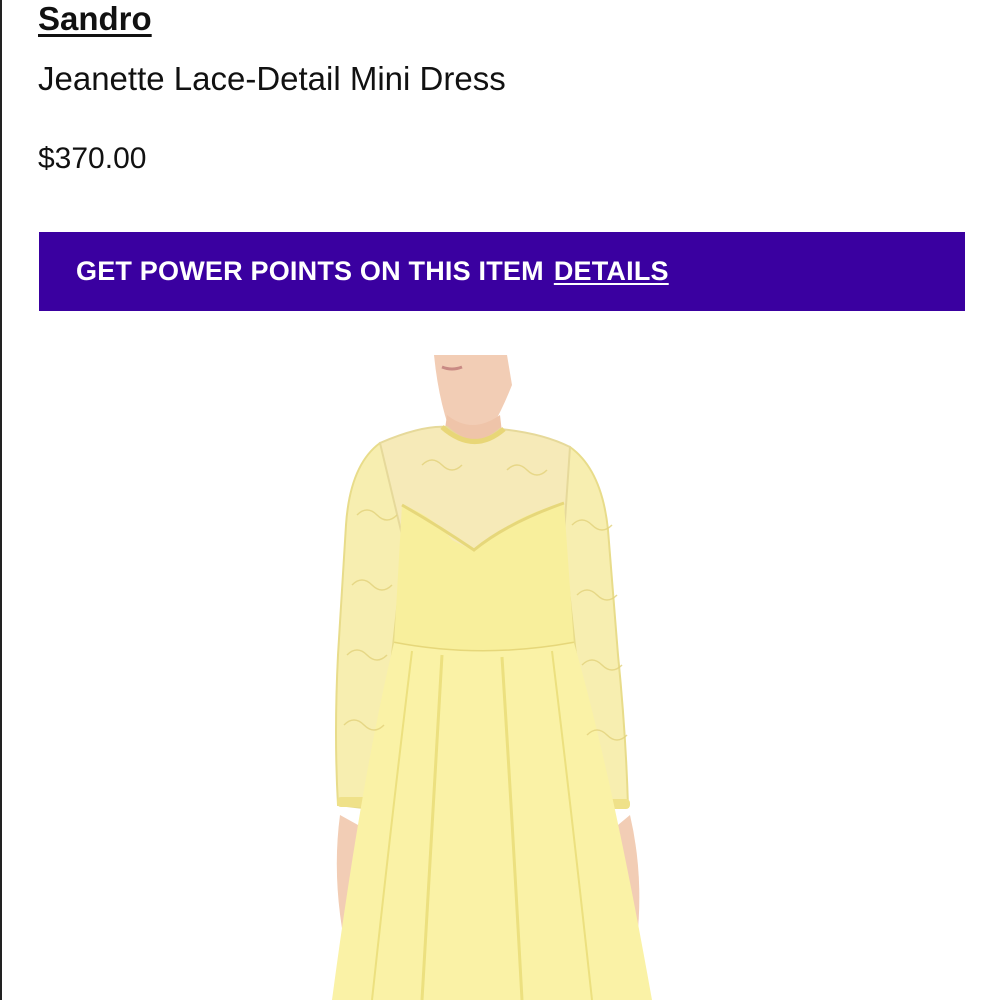 This screenshot has width=1000, height=1000. What do you see at coordinates (92, 158) in the screenshot?
I see `product-price: $370.00` at bounding box center [92, 158].